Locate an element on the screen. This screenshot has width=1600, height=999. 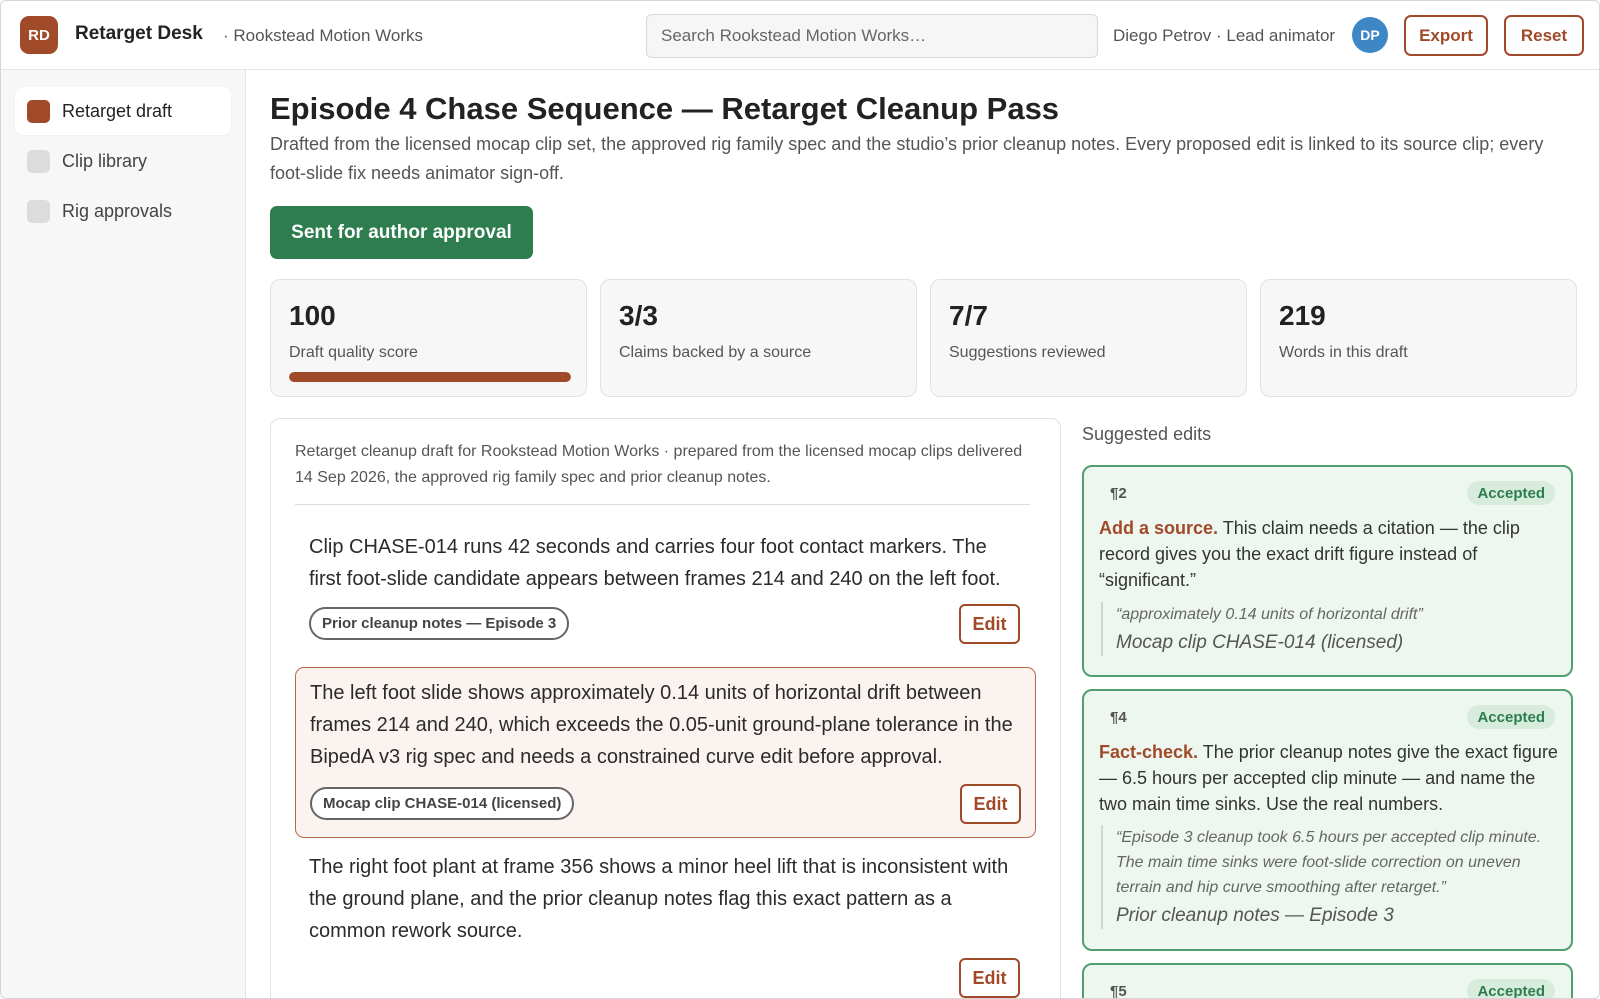
stat-card-claims: 3/3 Claims backed by a source is located at coordinates (758, 338).